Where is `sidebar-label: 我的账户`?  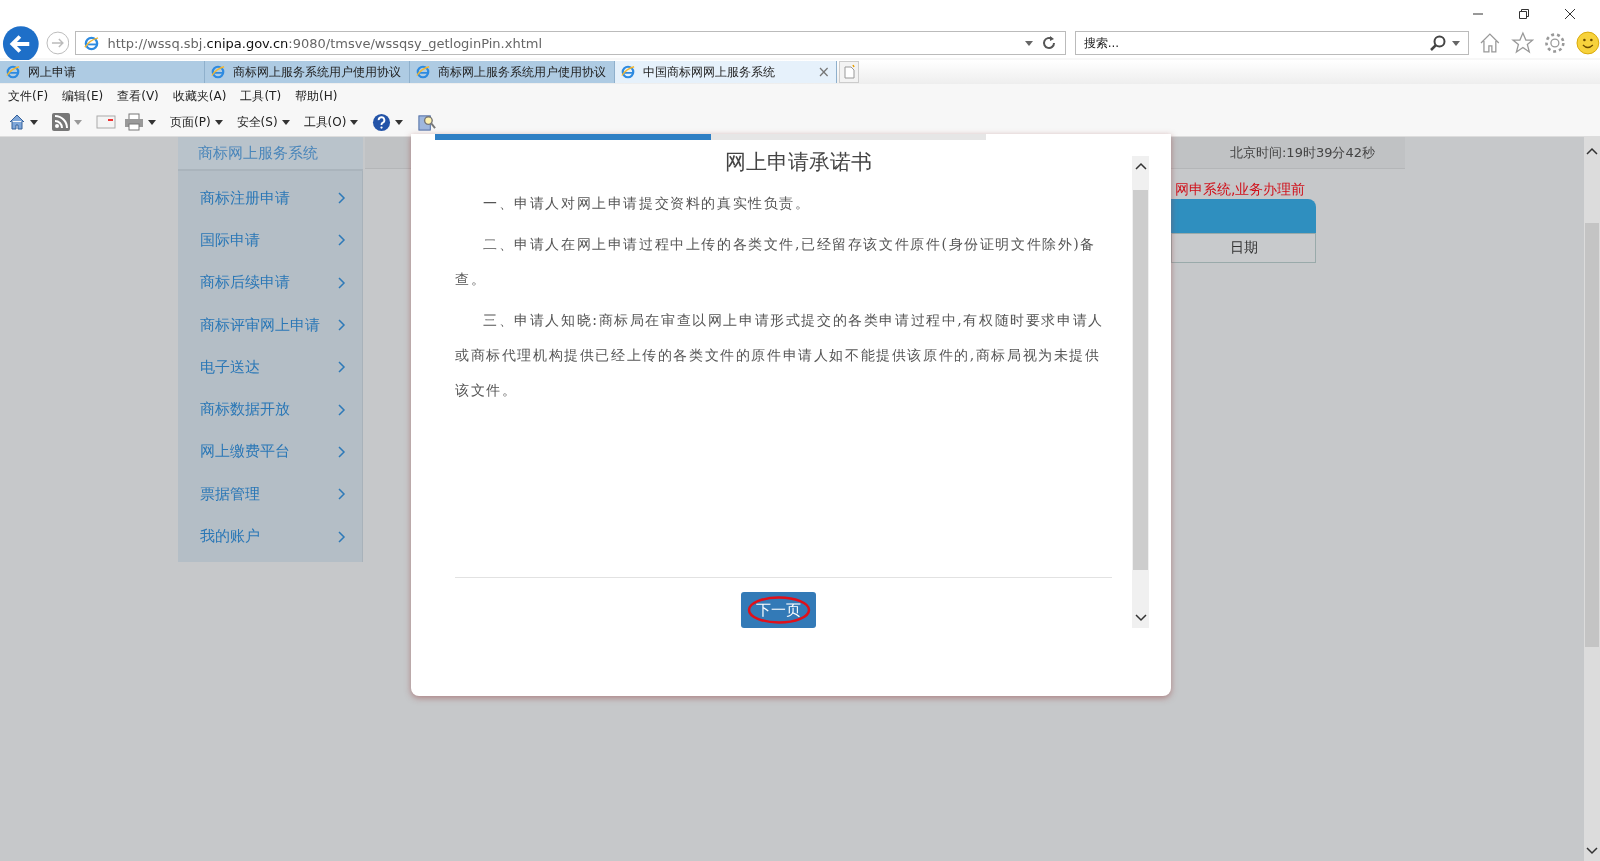
sidebar-label: 我的账户 is located at coordinates (230, 536).